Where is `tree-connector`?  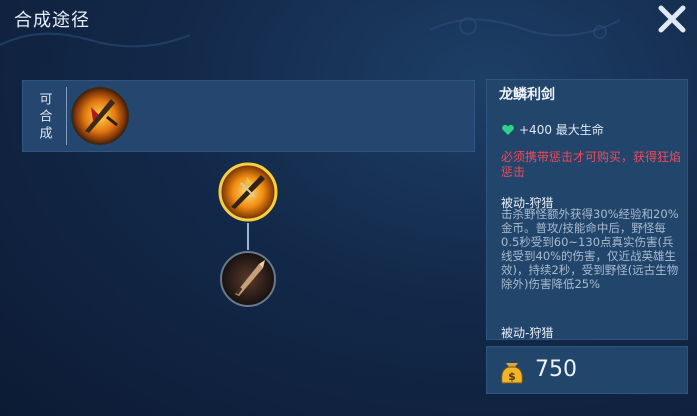
tree-connector is located at coordinates (248, 236).